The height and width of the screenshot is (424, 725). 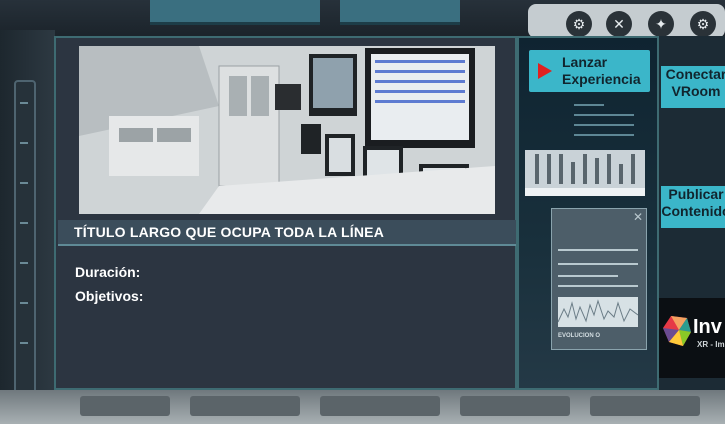 I want to click on objectives-label: Objetivos:, so click(x=109, y=296).